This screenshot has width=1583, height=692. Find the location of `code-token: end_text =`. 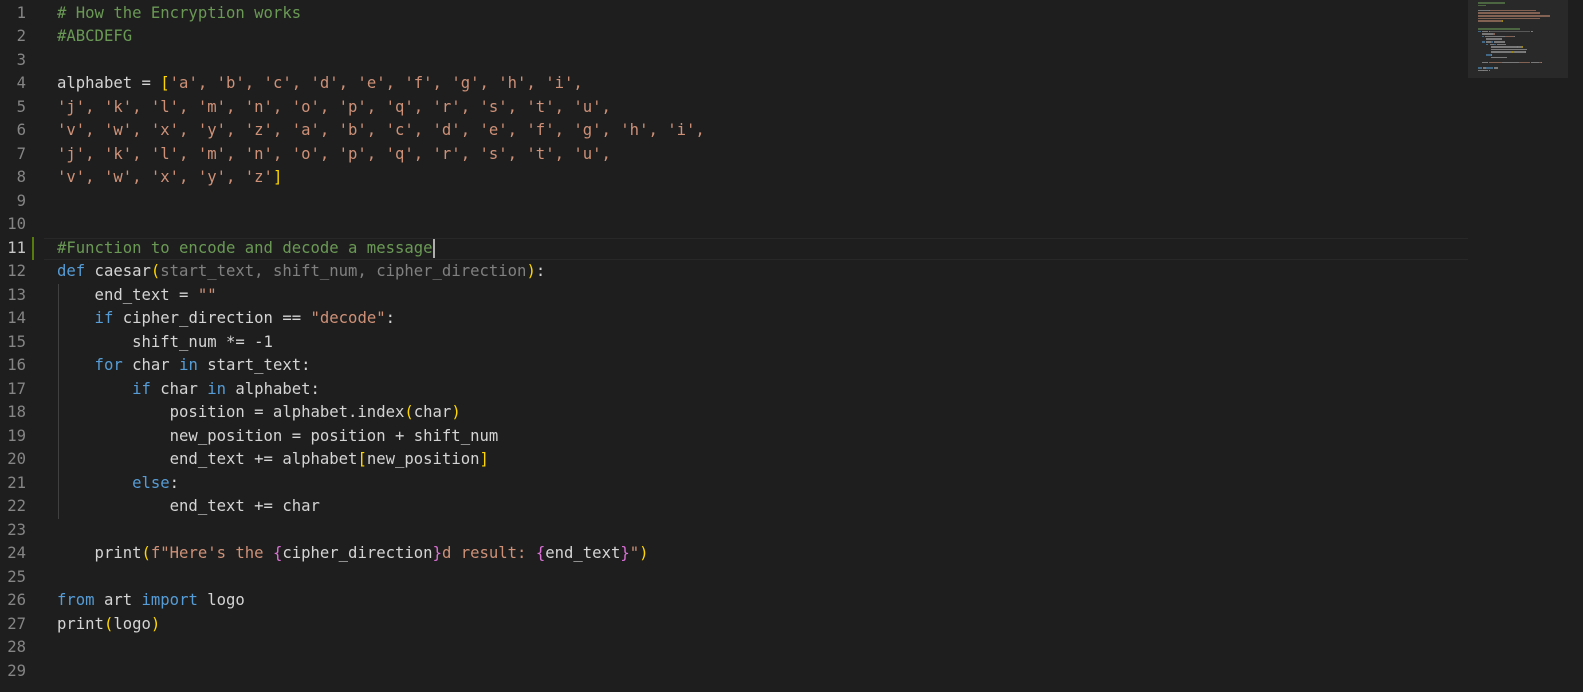

code-token: end_text = is located at coordinates (127, 294).